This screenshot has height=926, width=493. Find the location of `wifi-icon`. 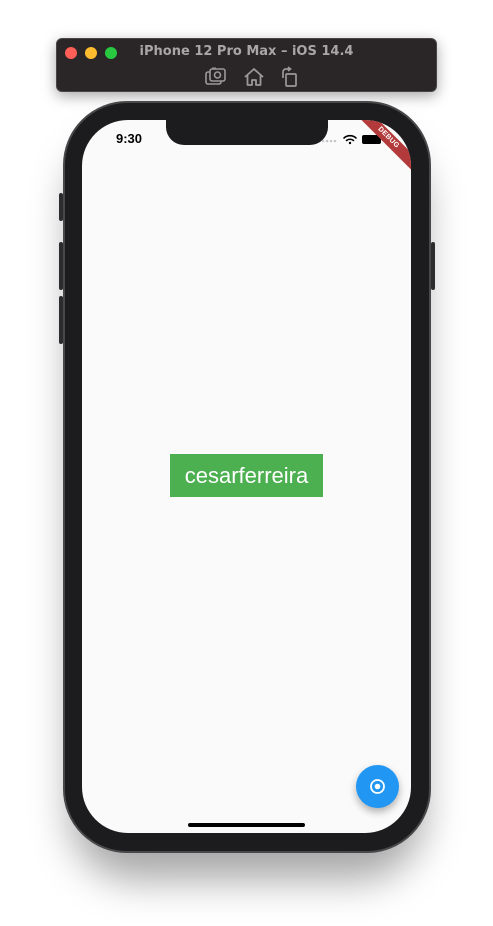

wifi-icon is located at coordinates (350, 138).